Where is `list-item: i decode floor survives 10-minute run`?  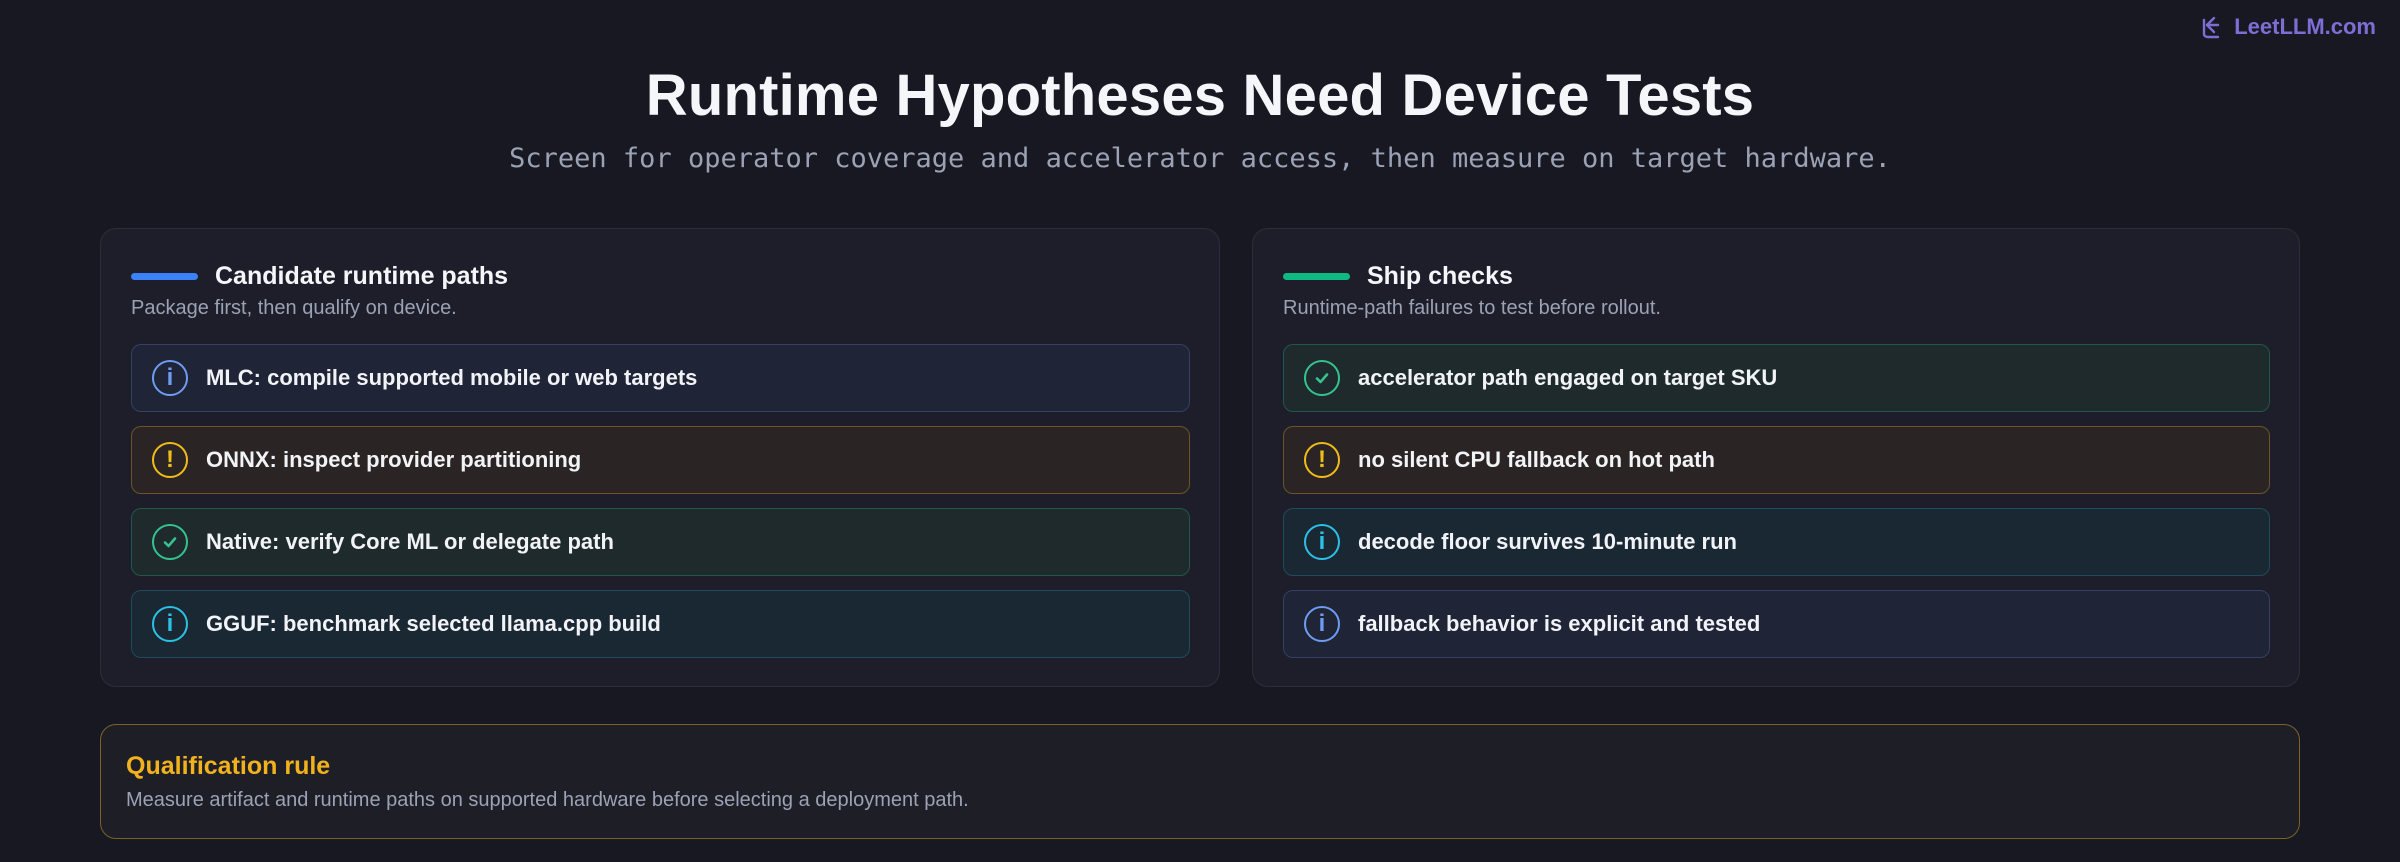 list-item: i decode floor survives 10-minute run is located at coordinates (1776, 542).